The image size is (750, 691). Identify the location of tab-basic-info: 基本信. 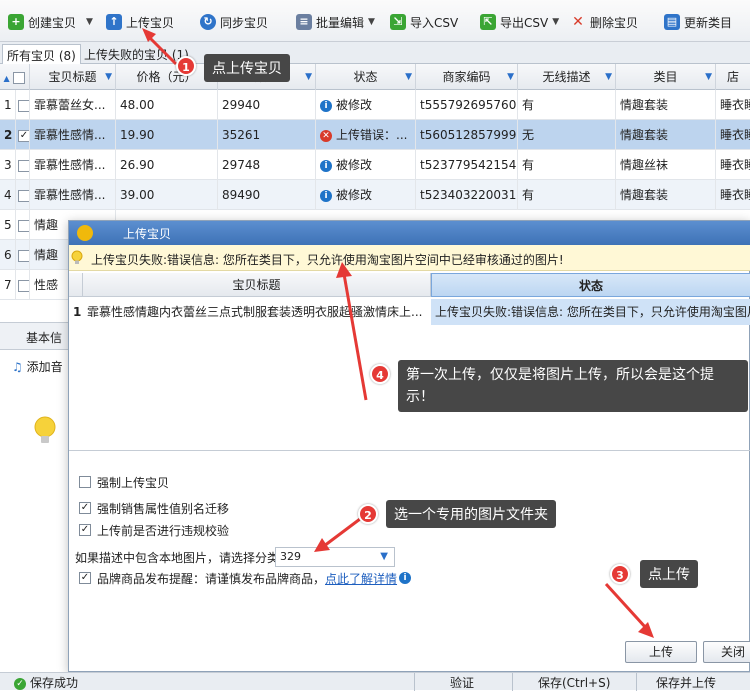
(44, 337).